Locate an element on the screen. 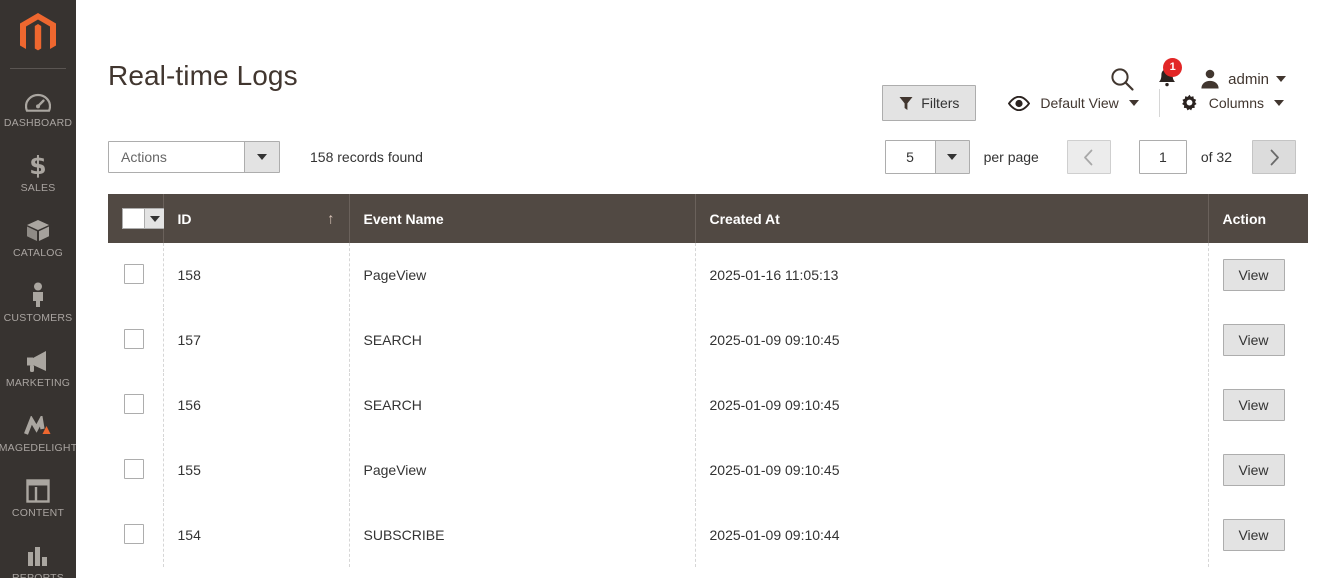 This screenshot has width=1318, height=578. page-header: Real-time Logs 1 admin is located at coordinates (697, 45).